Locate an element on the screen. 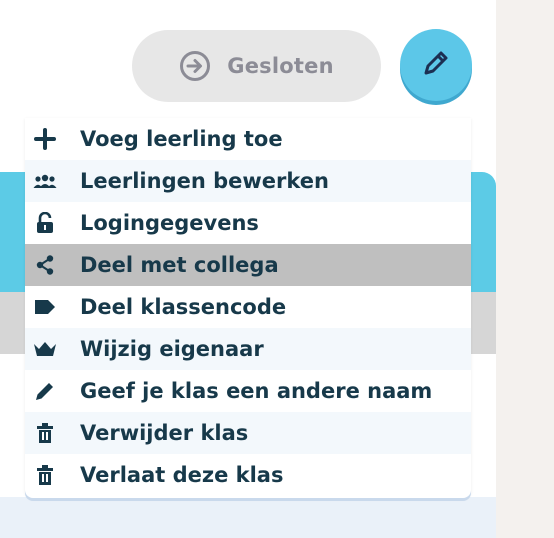 This screenshot has width=554, height=538. menu-item-share-class-code: Deel klassencode is located at coordinates (248, 307).